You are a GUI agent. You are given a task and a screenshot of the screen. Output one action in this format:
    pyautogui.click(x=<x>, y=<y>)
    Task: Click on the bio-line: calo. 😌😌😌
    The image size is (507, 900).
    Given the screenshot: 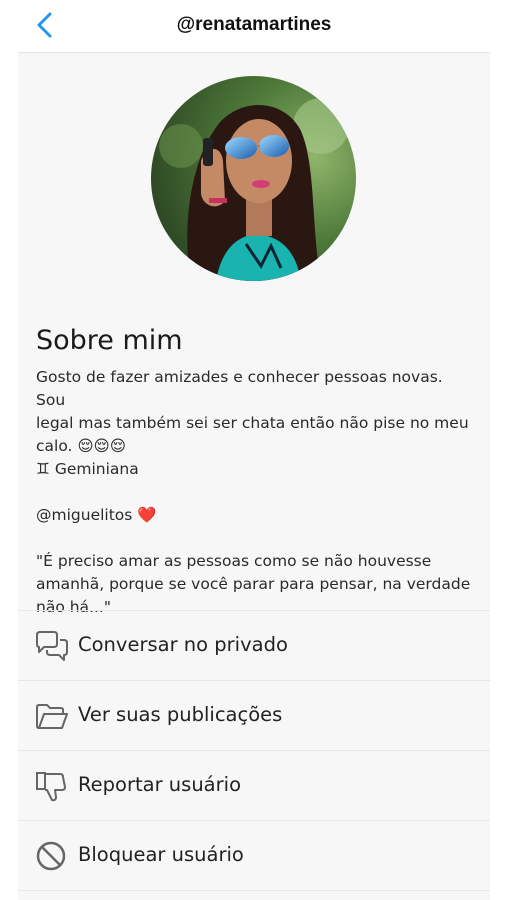 What is the action you would take?
    pyautogui.click(x=81, y=446)
    